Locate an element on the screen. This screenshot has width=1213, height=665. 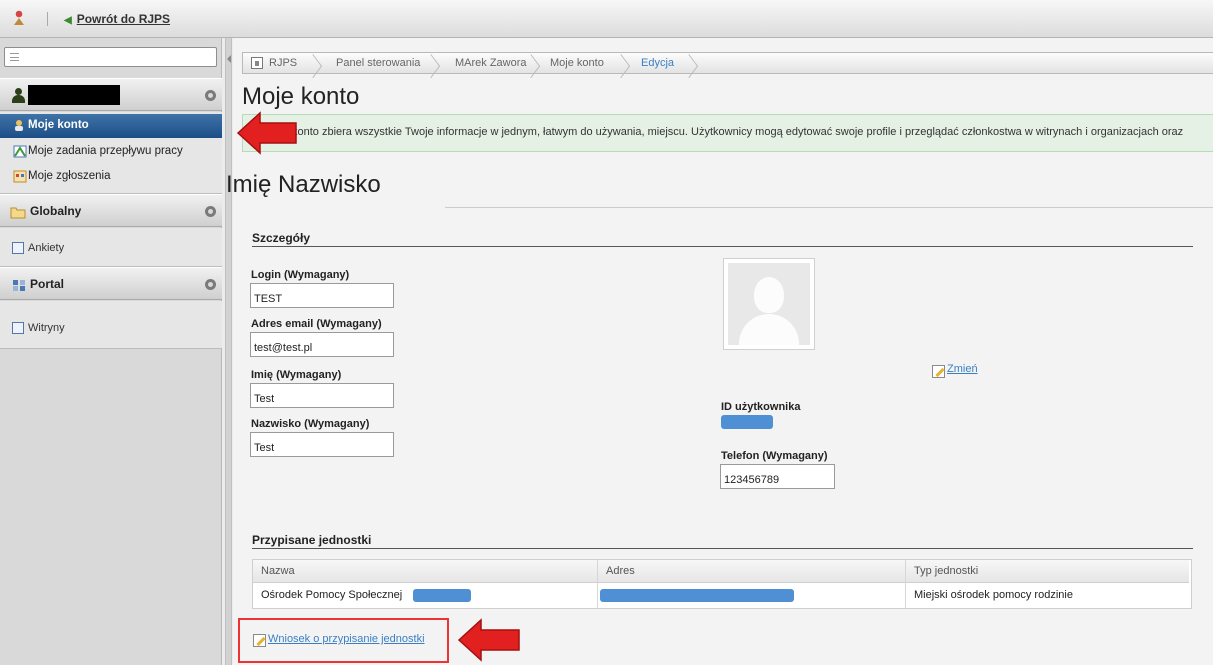
back-to-rjps-link: ◀ Powrót do RJPS is located at coordinates (117, 19).